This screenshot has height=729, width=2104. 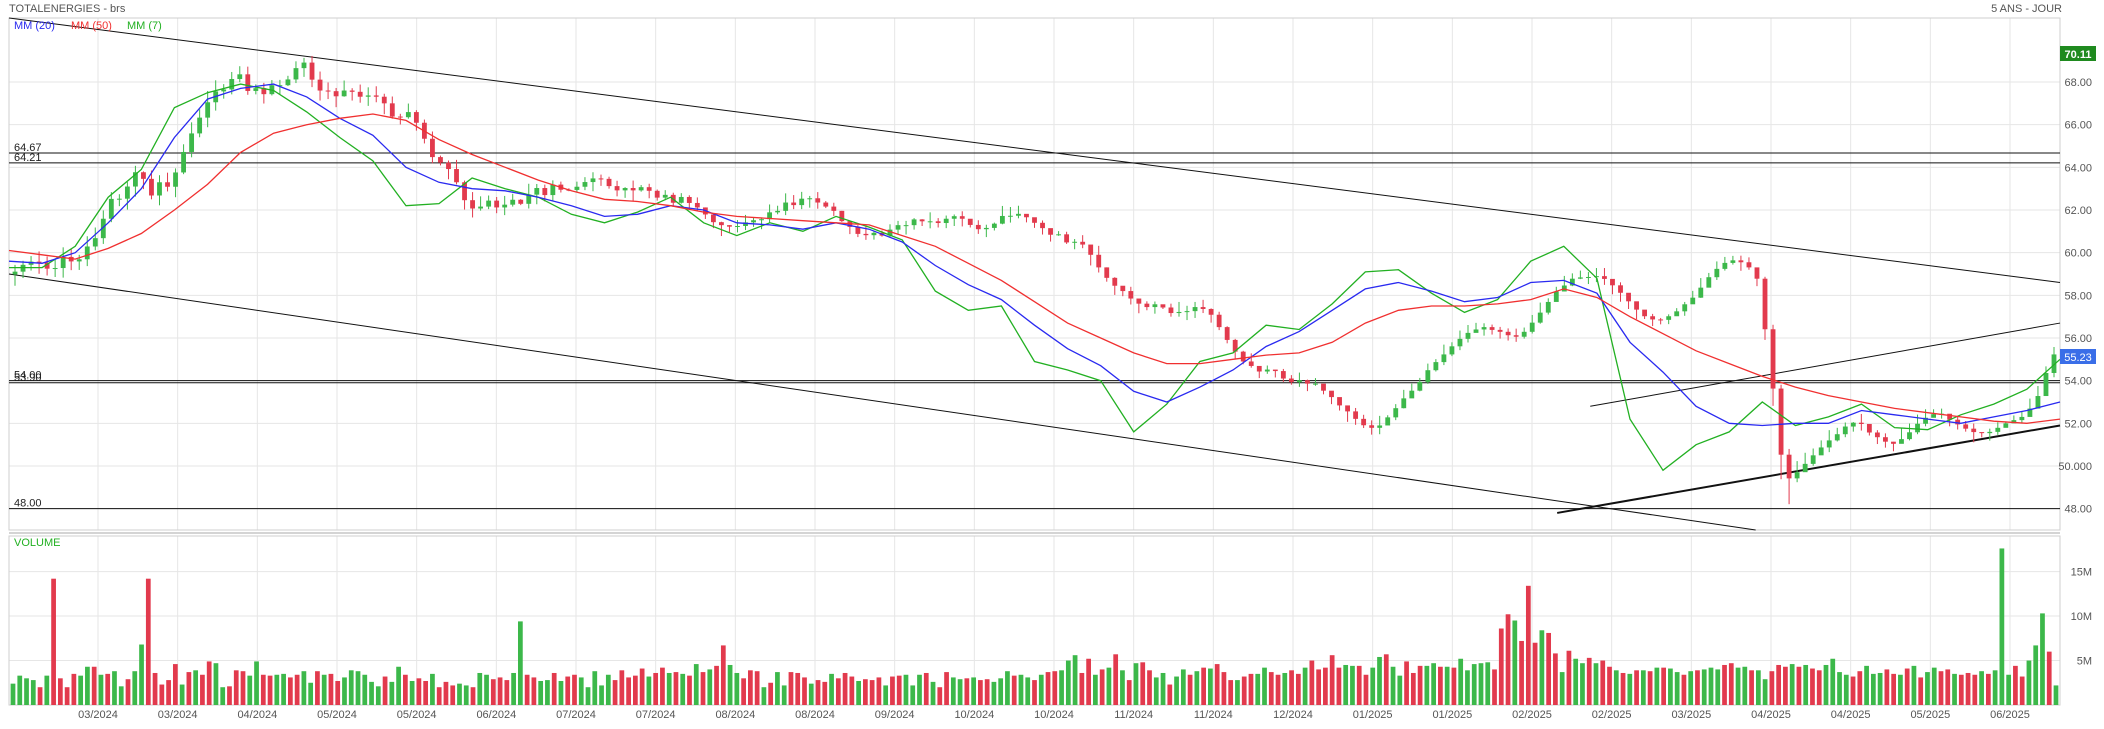 I want to click on date-tick-label: 07/2024, so click(x=656, y=715).